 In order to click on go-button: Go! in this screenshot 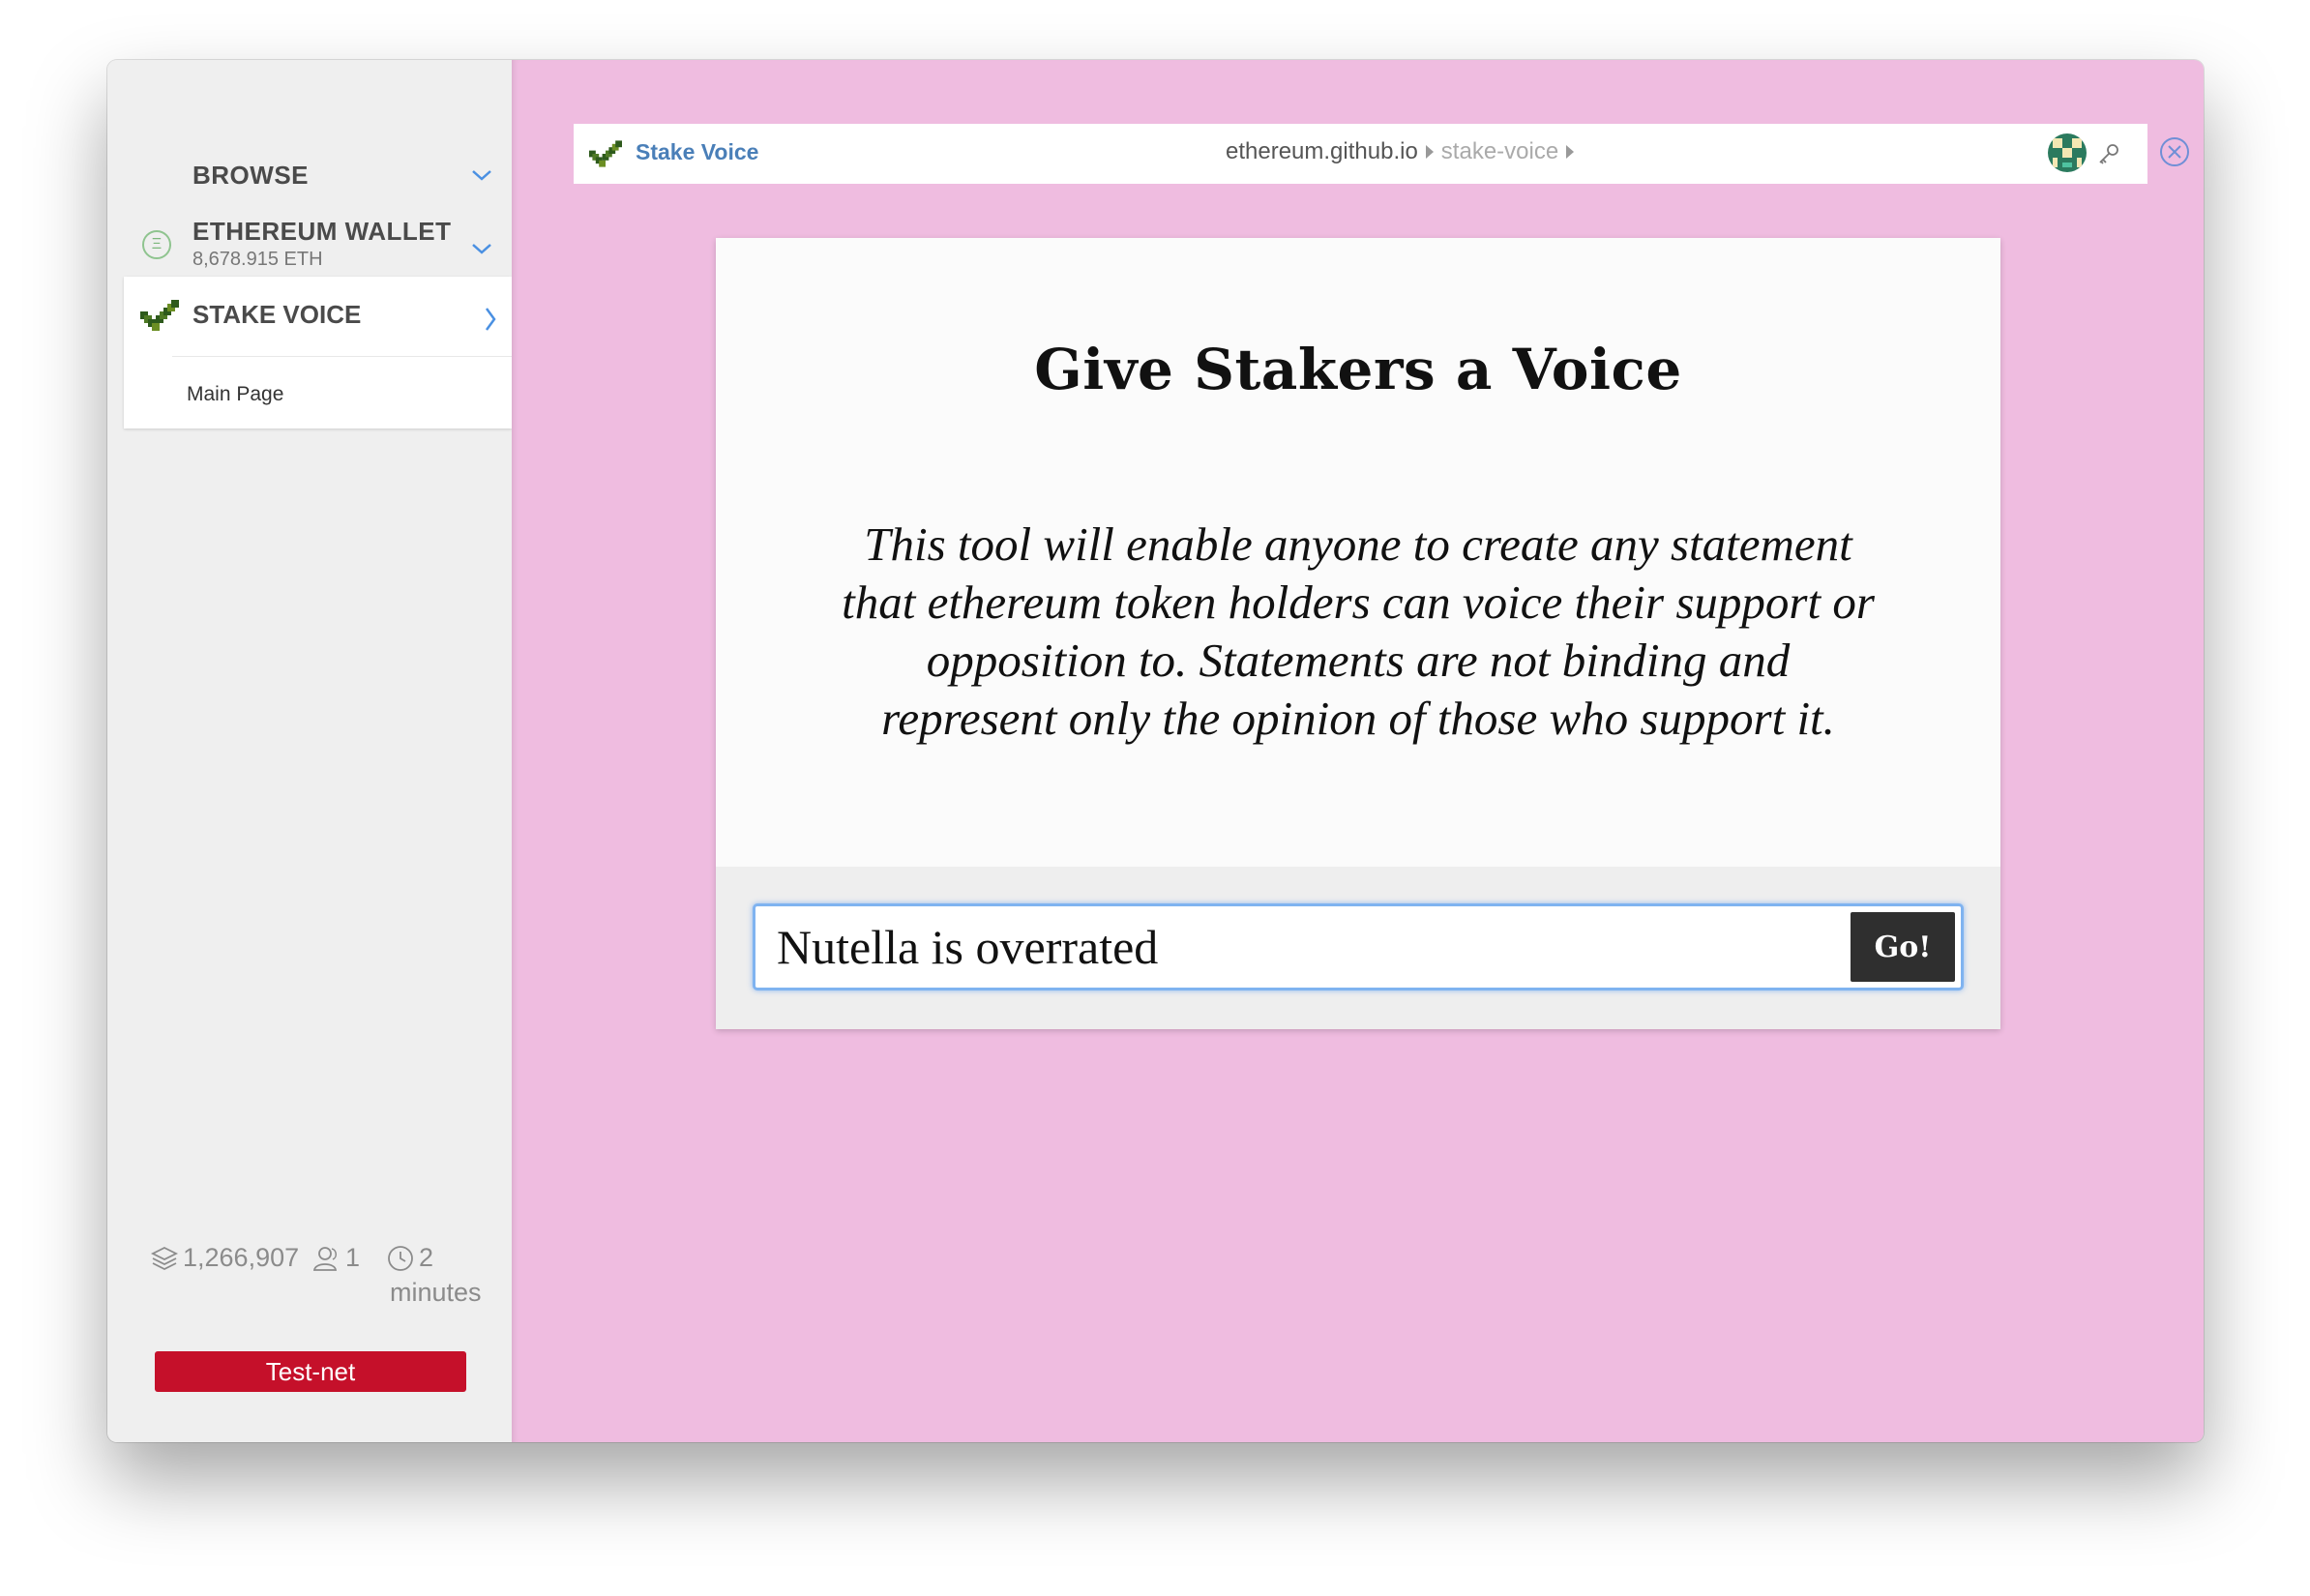, I will do `click(1903, 947)`.